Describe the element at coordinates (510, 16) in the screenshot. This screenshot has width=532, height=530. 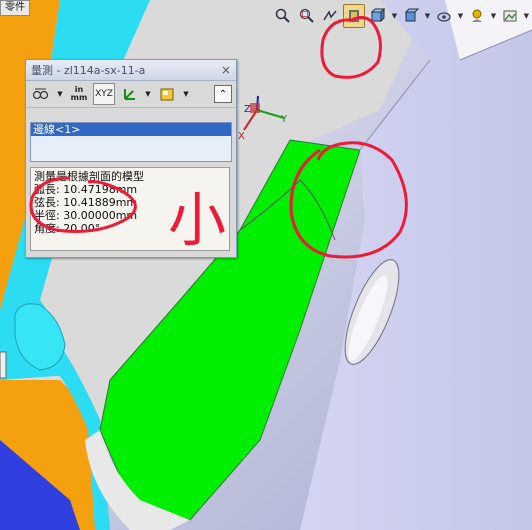
I see `scene-icon` at that location.